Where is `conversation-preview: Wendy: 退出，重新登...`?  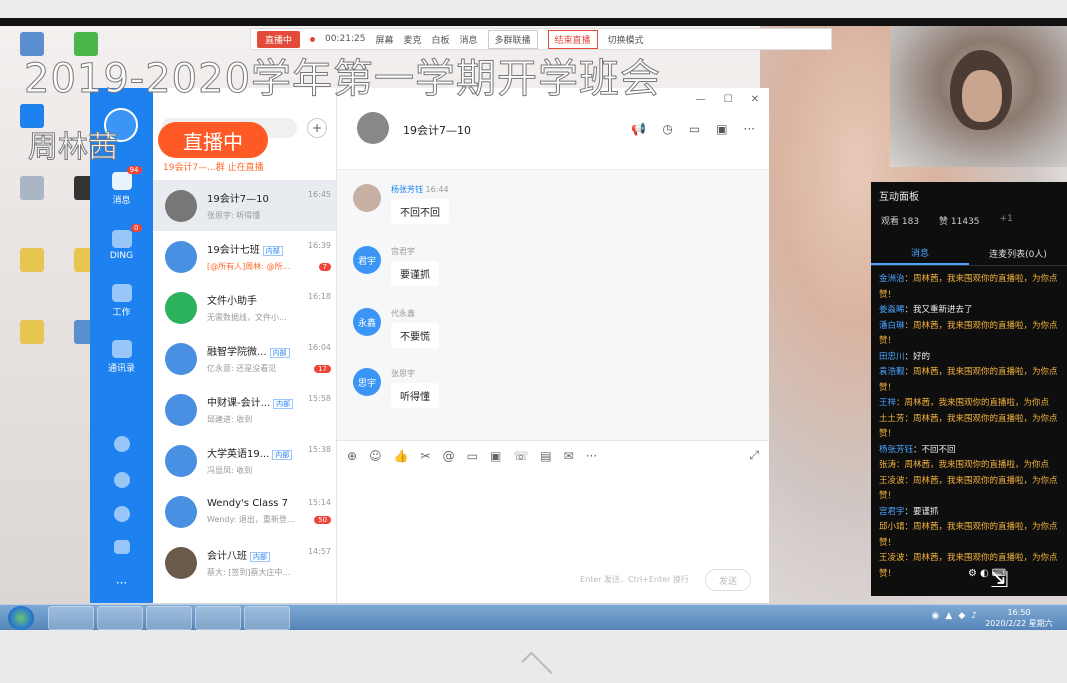
conversation-preview: Wendy: 退出，重新登... is located at coordinates (251, 519).